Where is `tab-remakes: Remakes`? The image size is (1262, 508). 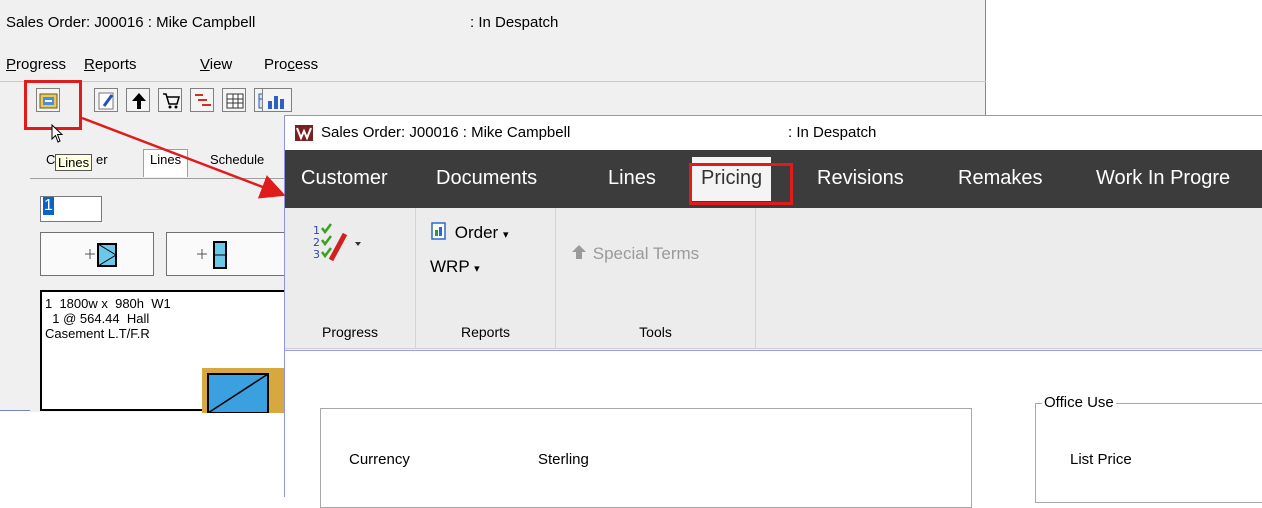 tab-remakes: Remakes is located at coordinates (1000, 178).